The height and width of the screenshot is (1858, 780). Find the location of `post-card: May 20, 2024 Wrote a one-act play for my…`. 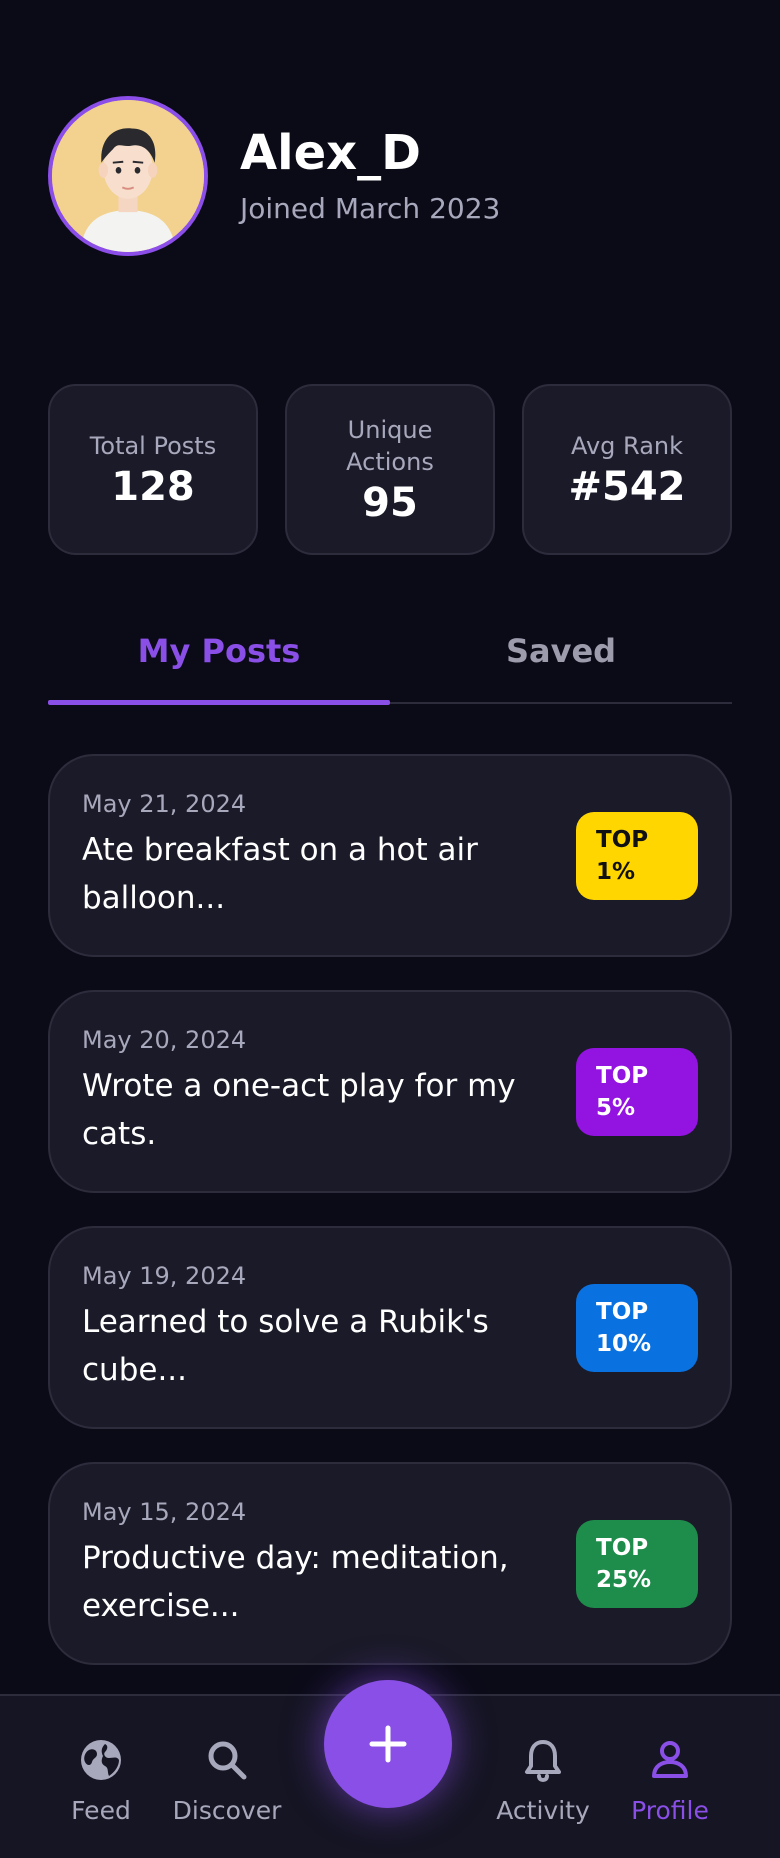

post-card: May 20, 2024 Wrote a one-act play for my… is located at coordinates (390, 1091).